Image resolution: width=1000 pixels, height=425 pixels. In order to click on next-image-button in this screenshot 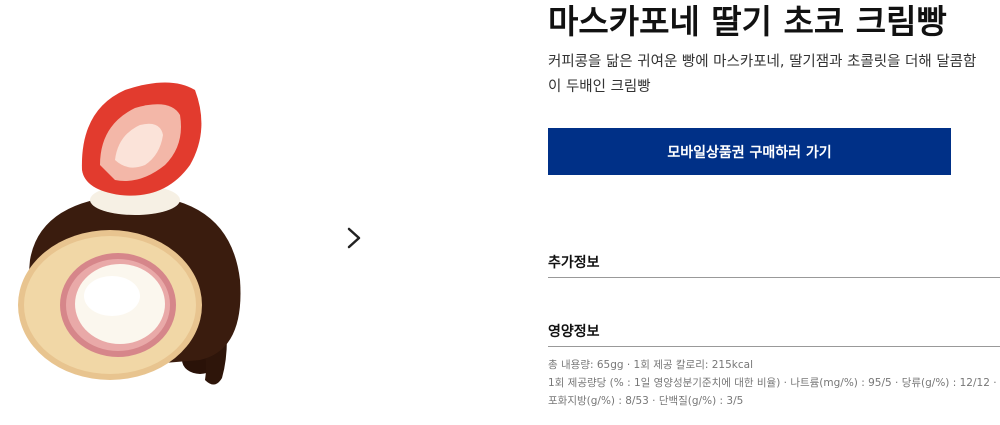, I will do `click(354, 238)`.